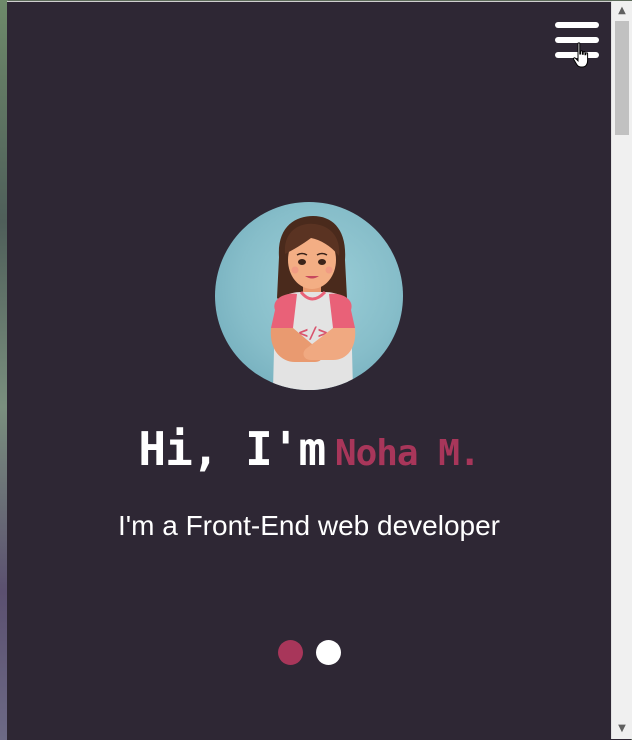  What do you see at coordinates (622, 11) in the screenshot?
I see `scroll-up-arrow-icon: ▲` at bounding box center [622, 11].